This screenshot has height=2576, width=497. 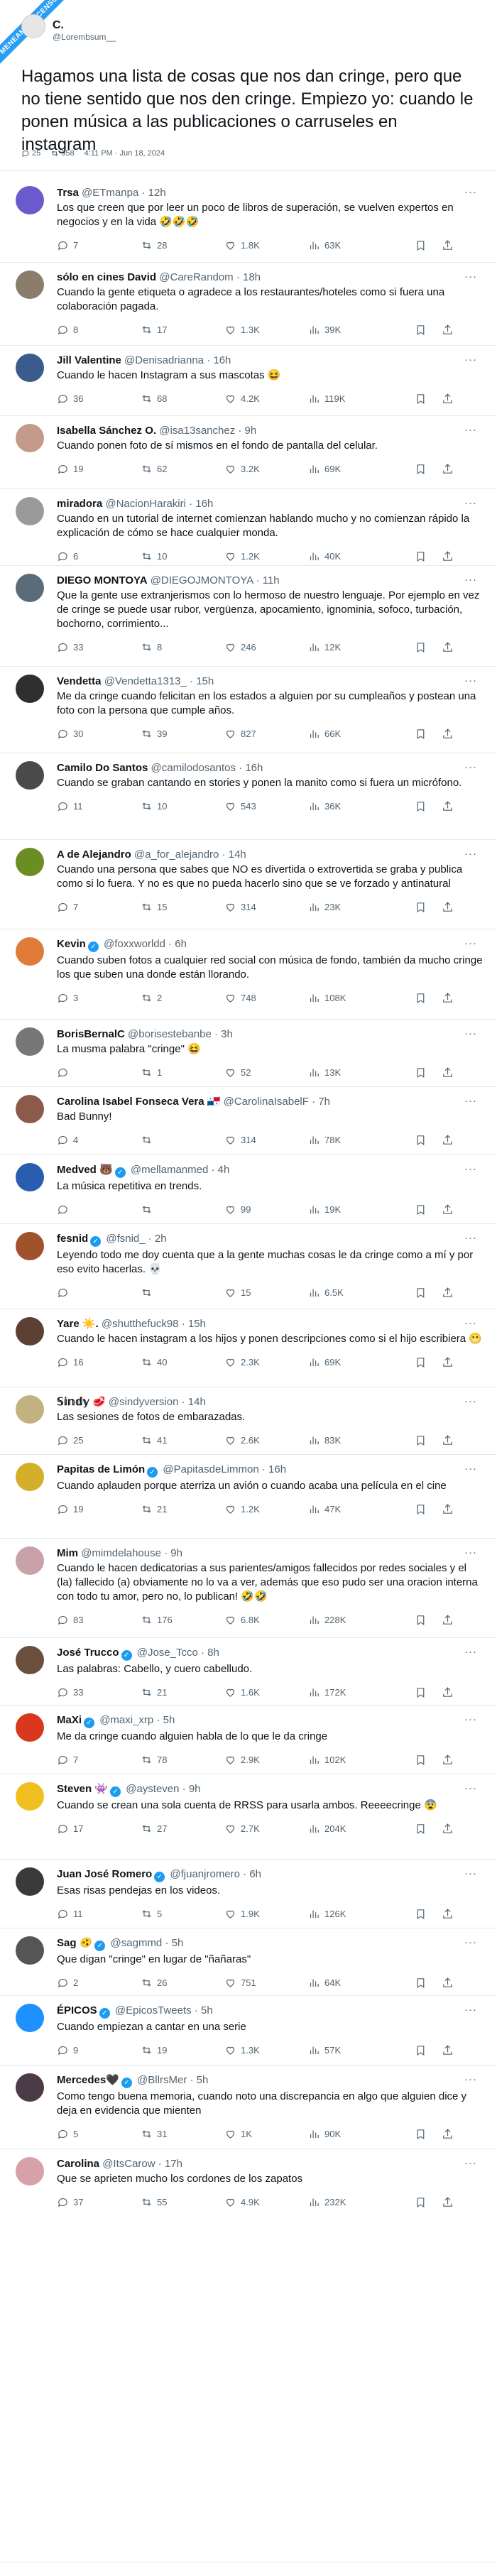 I want to click on retweet-button: 41, so click(x=182, y=1440).